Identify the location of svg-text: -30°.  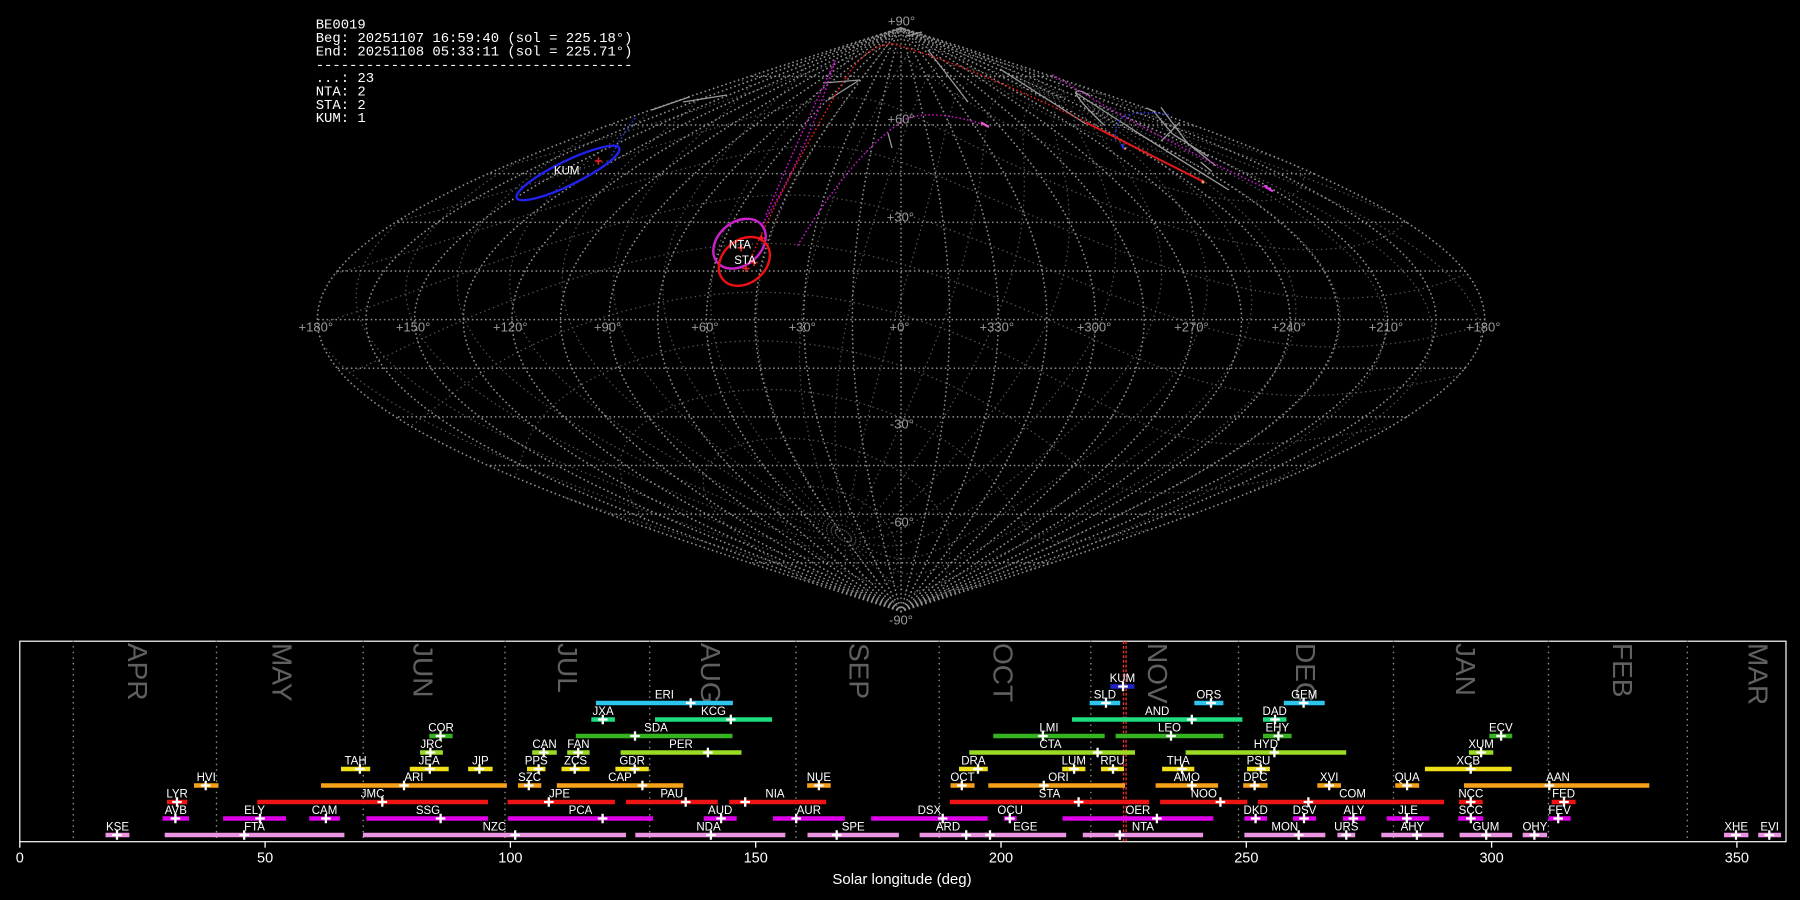
(902, 424).